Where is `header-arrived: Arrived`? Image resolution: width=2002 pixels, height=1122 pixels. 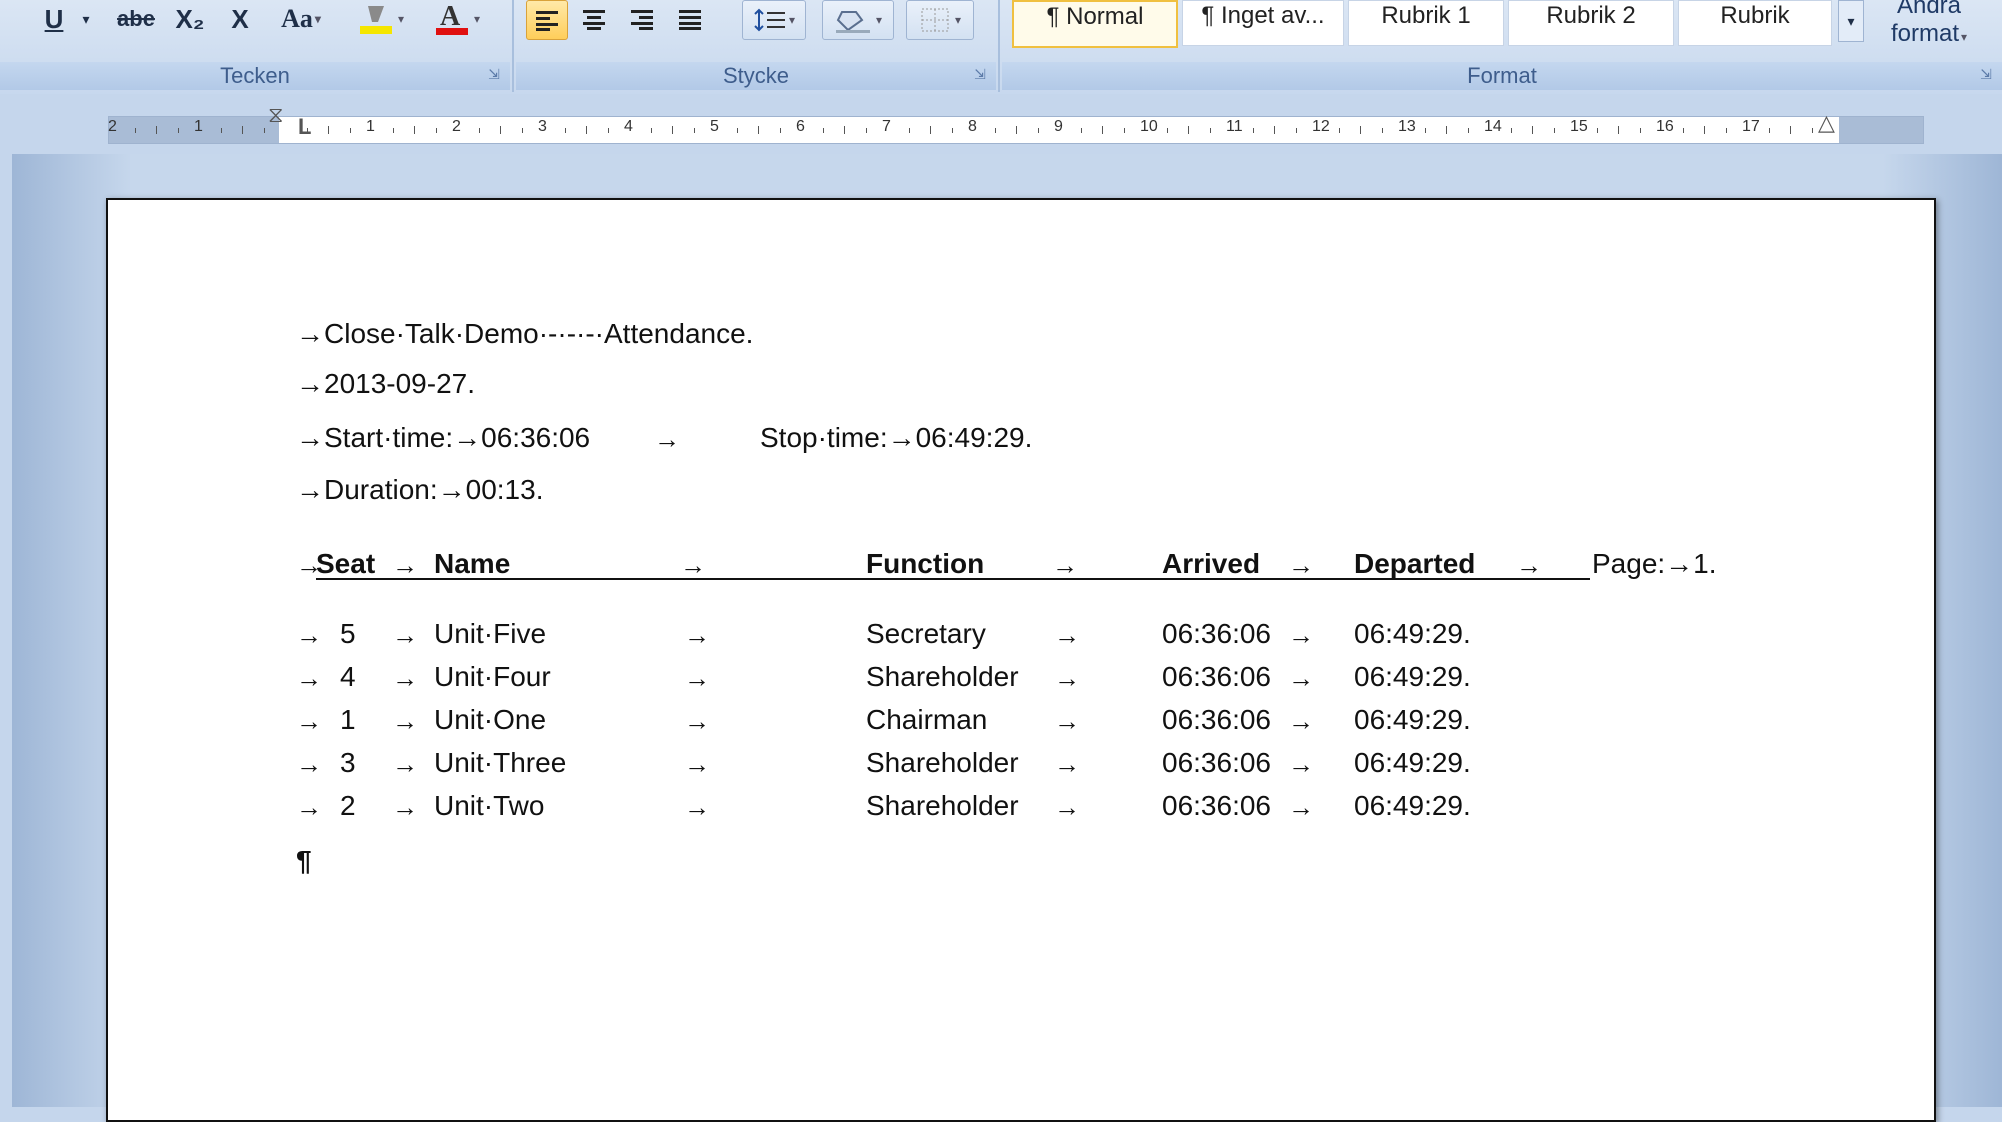
header-arrived: Arrived is located at coordinates (1211, 563).